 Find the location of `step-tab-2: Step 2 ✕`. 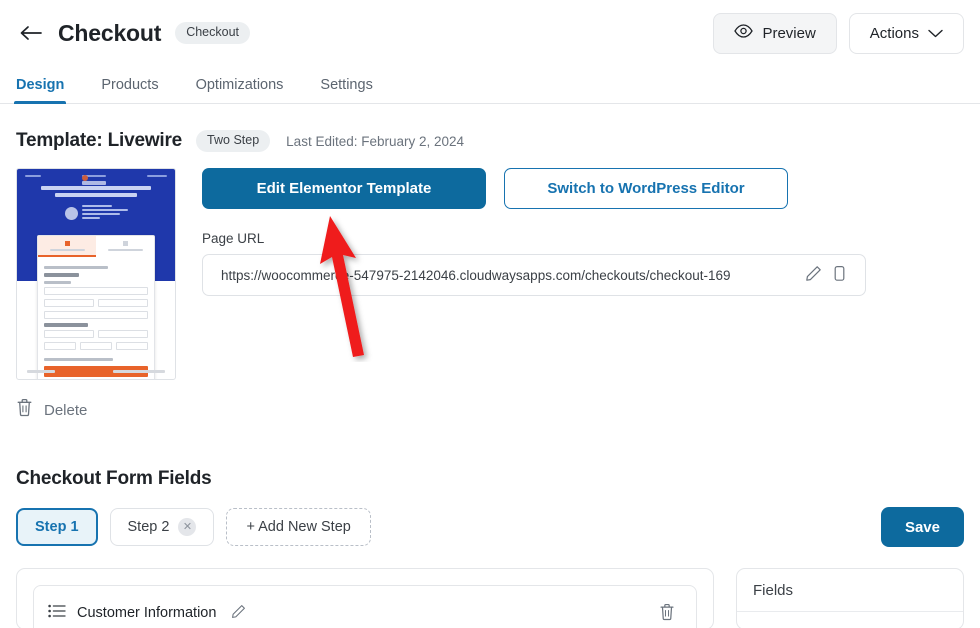

step-tab-2: Step 2 ✕ is located at coordinates (162, 527).